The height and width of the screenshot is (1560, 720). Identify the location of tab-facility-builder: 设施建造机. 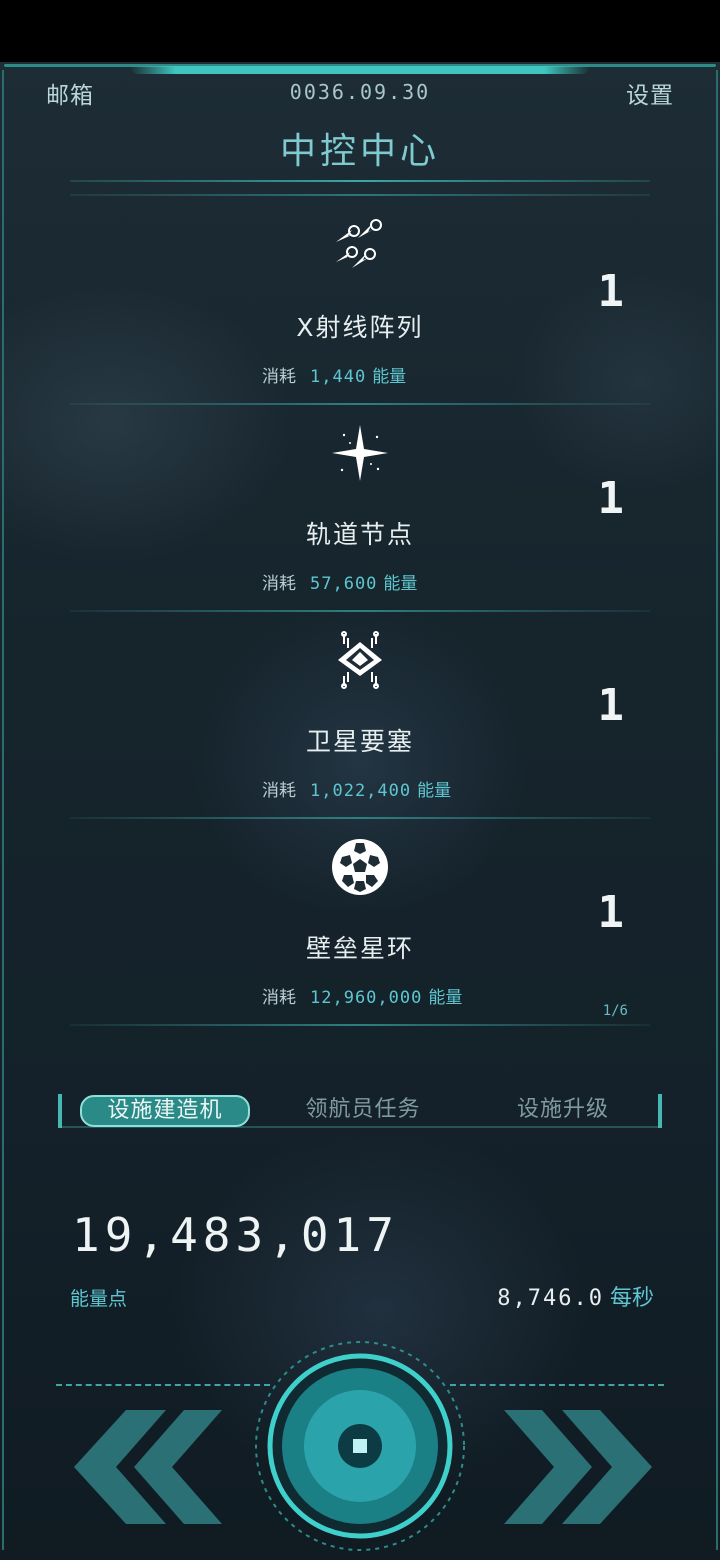
(165, 1111).